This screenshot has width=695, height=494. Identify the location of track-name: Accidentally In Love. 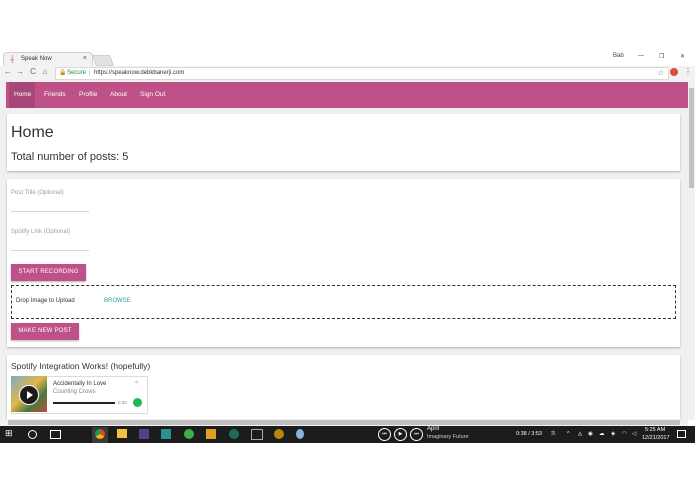
(79, 384).